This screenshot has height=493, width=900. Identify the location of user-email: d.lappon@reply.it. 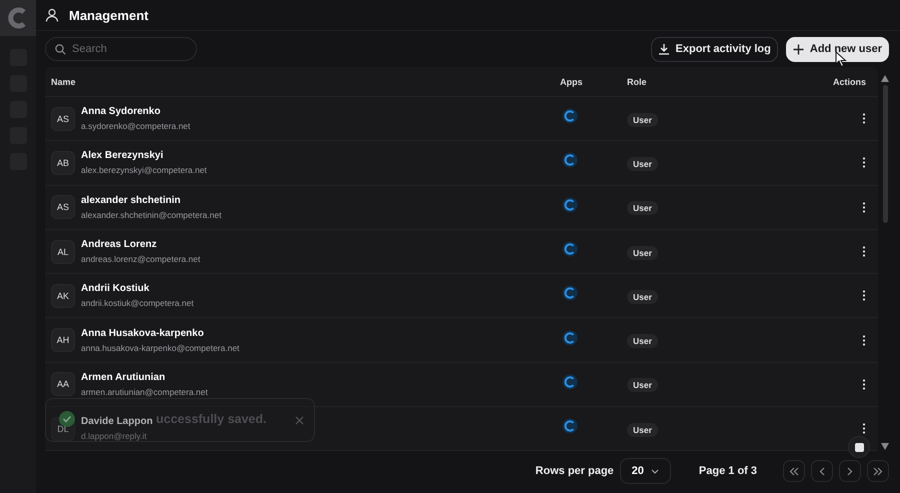
(114, 436).